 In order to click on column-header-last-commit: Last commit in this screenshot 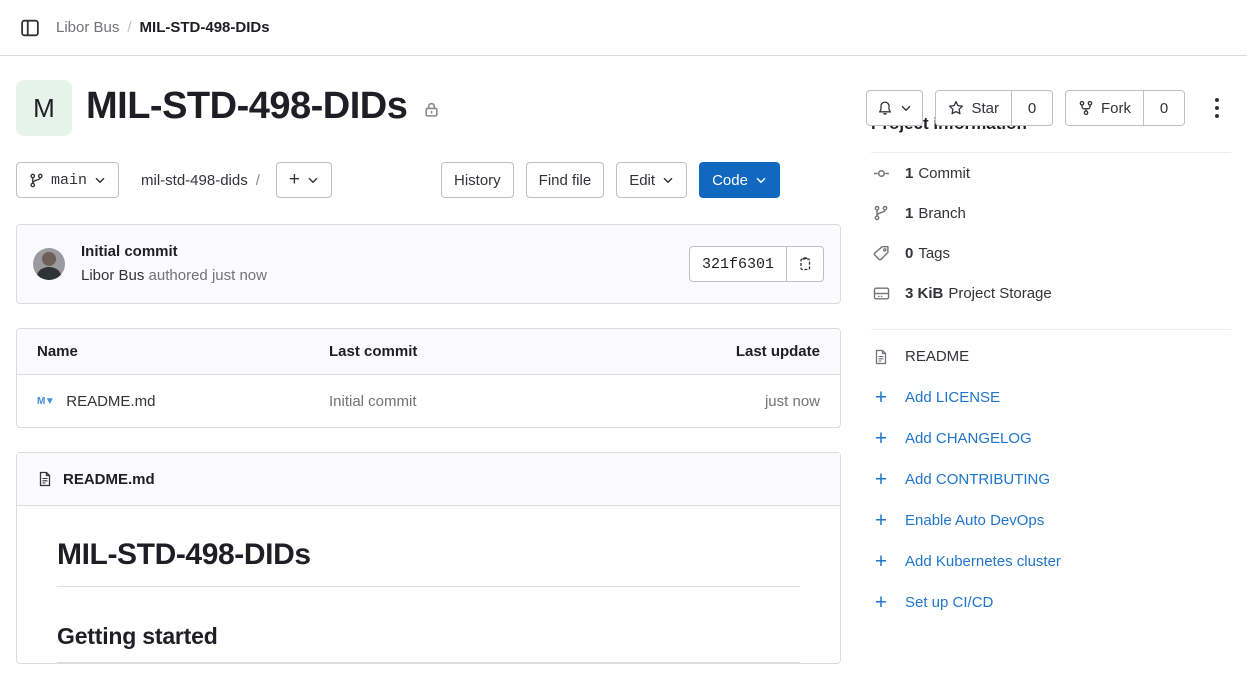, I will do `click(373, 351)`.